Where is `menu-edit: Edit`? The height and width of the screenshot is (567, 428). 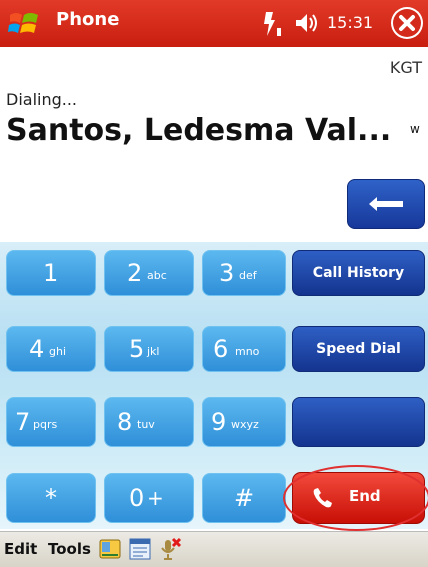
menu-edit: Edit is located at coordinates (20, 549).